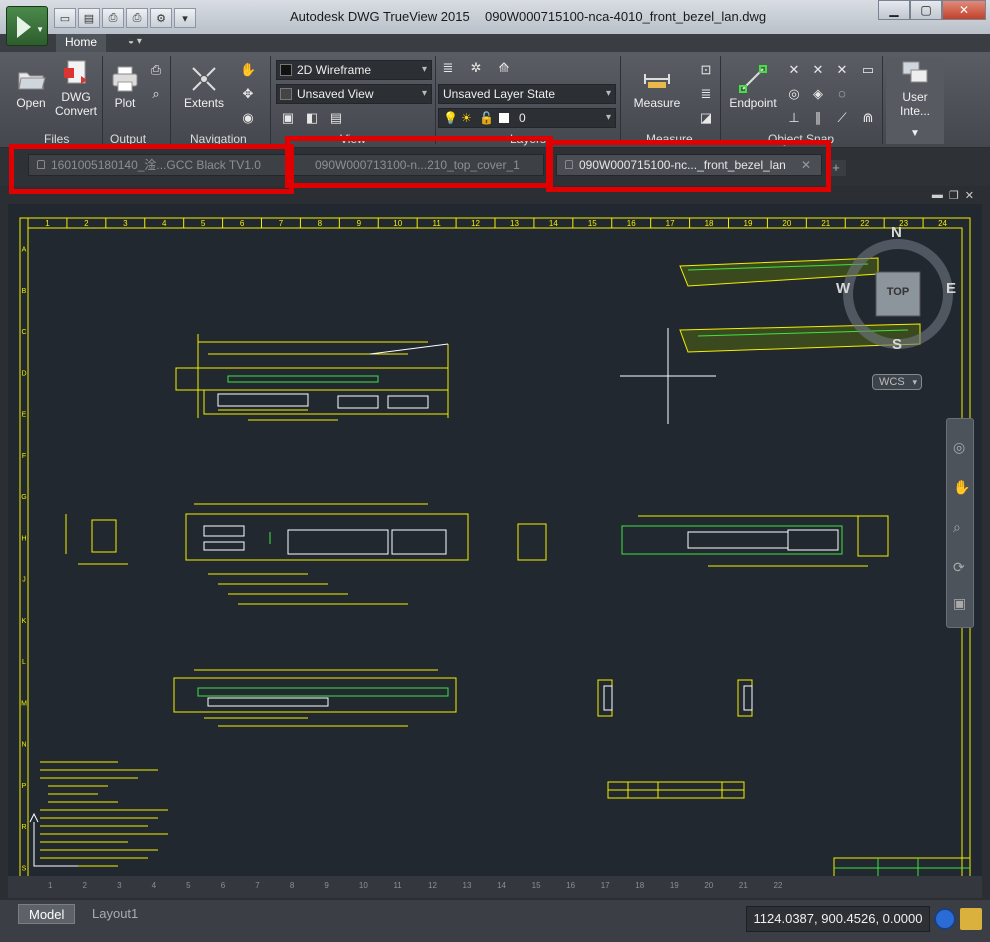  I want to click on chevron-down-icon: ▾, so click(914, 382).